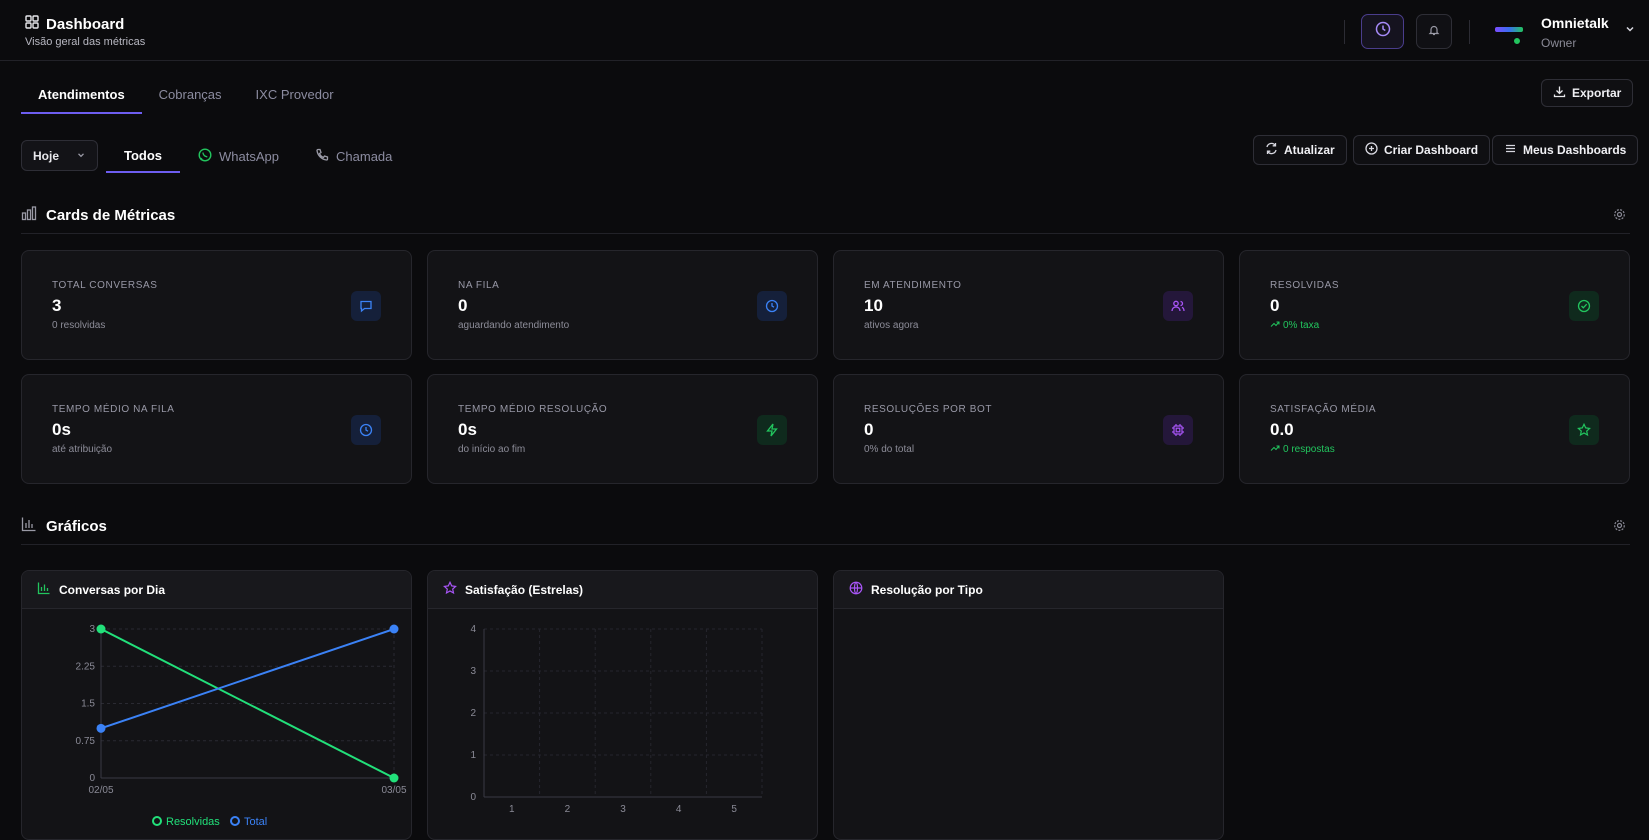 The image size is (1649, 840). Describe the element at coordinates (524, 589) in the screenshot. I see `panel-title: Satisfação (Estrelas)` at that location.